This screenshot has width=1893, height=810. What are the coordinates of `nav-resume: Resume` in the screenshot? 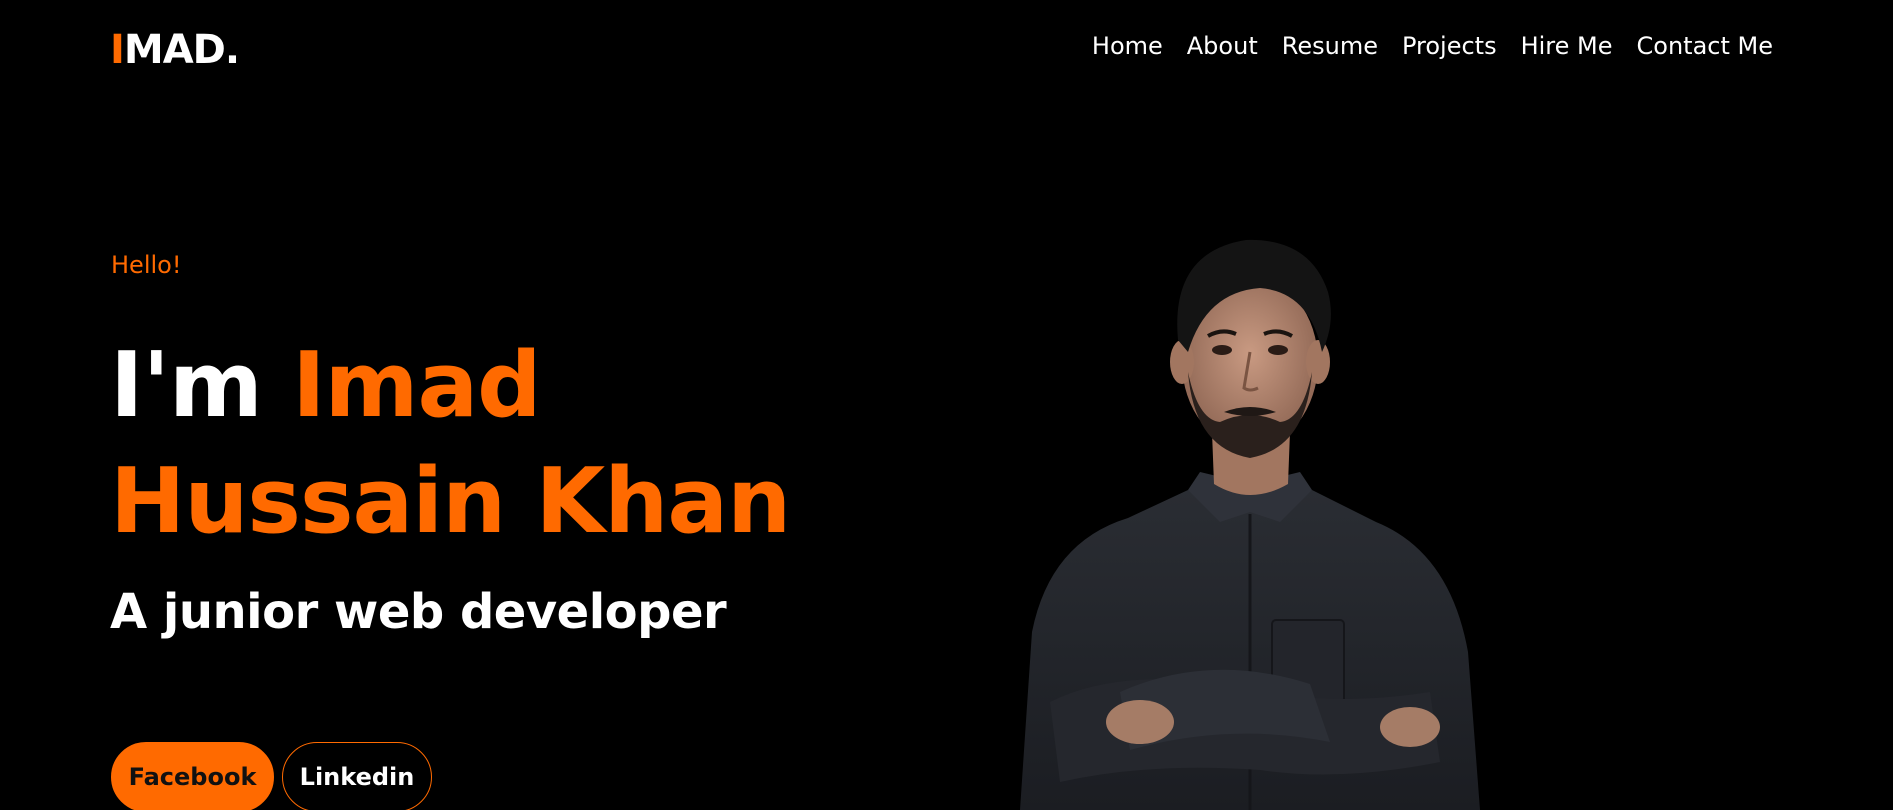 It's located at (1330, 46).